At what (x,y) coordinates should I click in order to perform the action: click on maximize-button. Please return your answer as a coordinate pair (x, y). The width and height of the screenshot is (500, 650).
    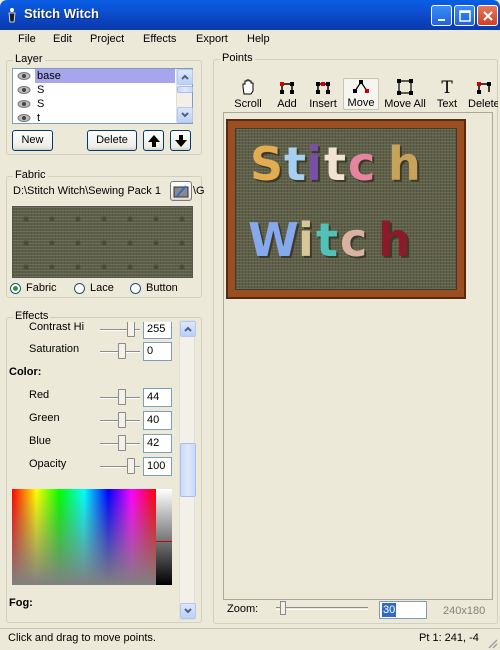
    Looking at the image, I should click on (464, 15).